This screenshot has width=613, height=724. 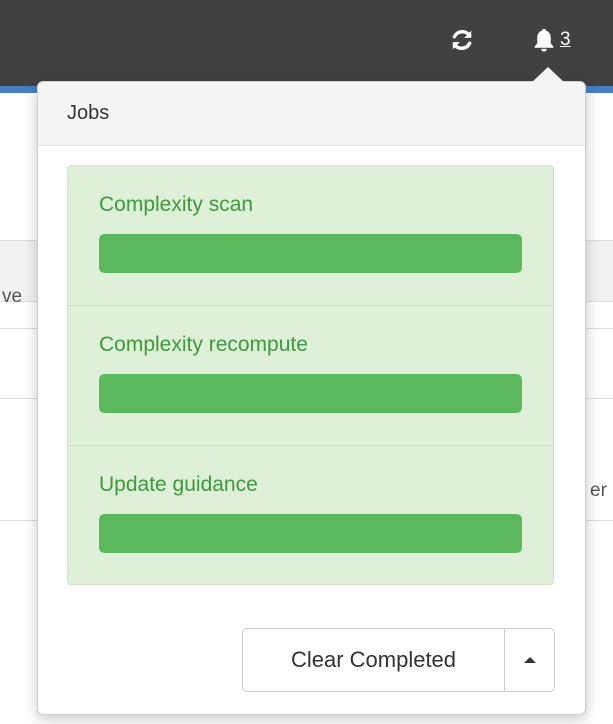 I want to click on refresh-icon, so click(x=462, y=40).